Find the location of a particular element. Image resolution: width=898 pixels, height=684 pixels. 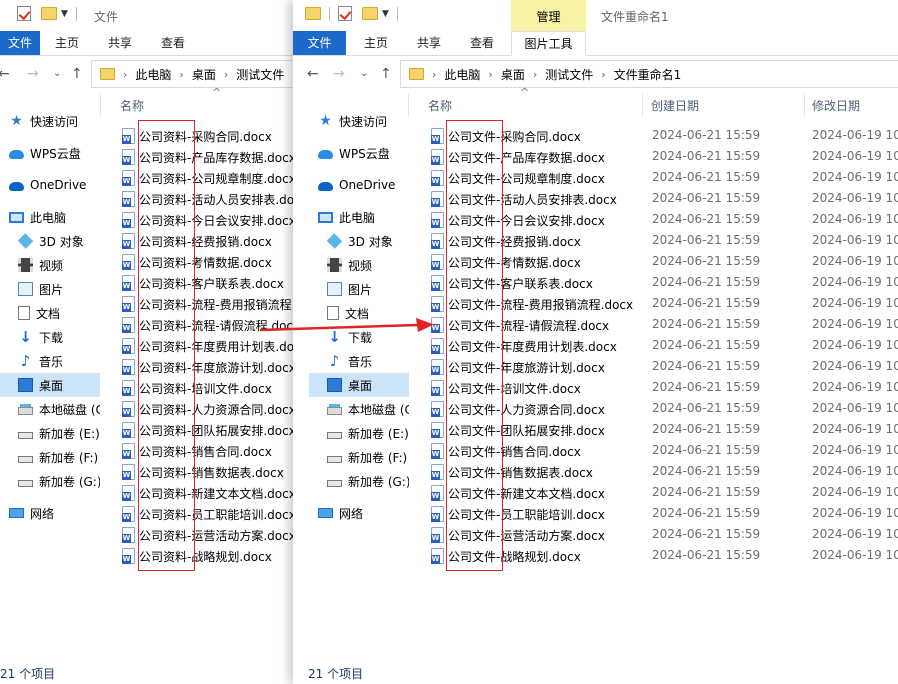

sidebar-item-label: 视频 is located at coordinates (51, 265).